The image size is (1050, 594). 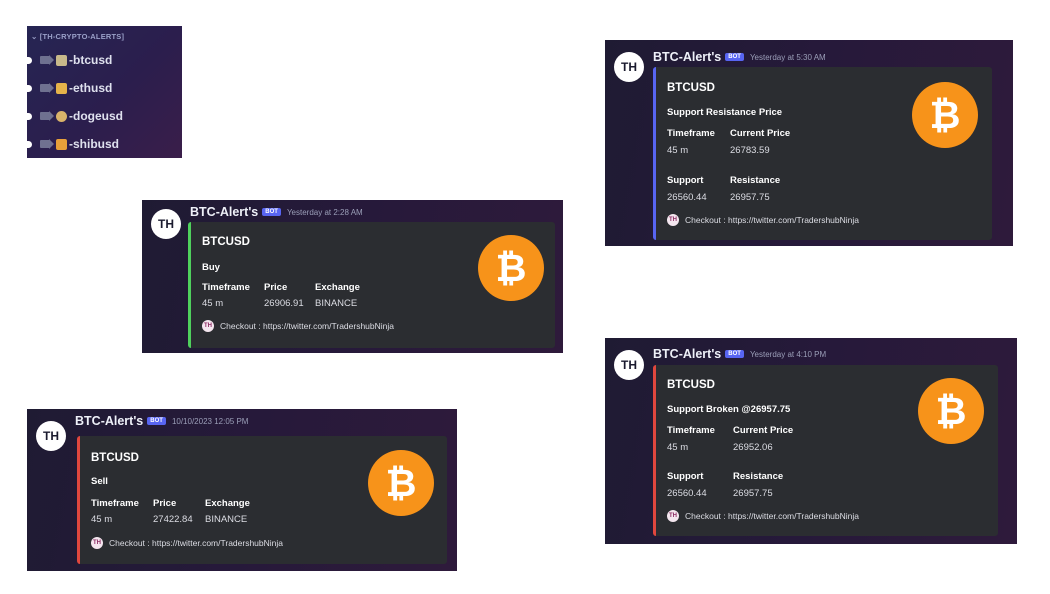 What do you see at coordinates (211, 267) in the screenshot?
I see `signal-type: Buy` at bounding box center [211, 267].